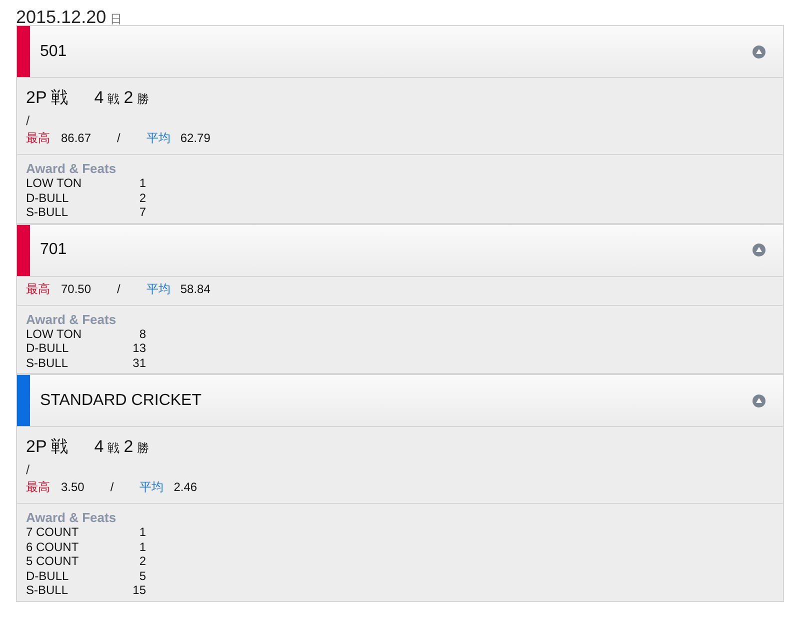  What do you see at coordinates (76, 289) in the screenshot?
I see `best-score: 70.50` at bounding box center [76, 289].